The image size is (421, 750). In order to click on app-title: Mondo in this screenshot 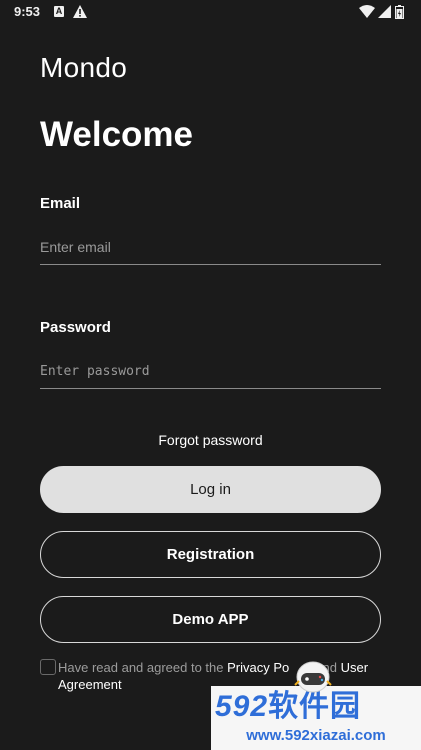, I will do `click(84, 67)`.